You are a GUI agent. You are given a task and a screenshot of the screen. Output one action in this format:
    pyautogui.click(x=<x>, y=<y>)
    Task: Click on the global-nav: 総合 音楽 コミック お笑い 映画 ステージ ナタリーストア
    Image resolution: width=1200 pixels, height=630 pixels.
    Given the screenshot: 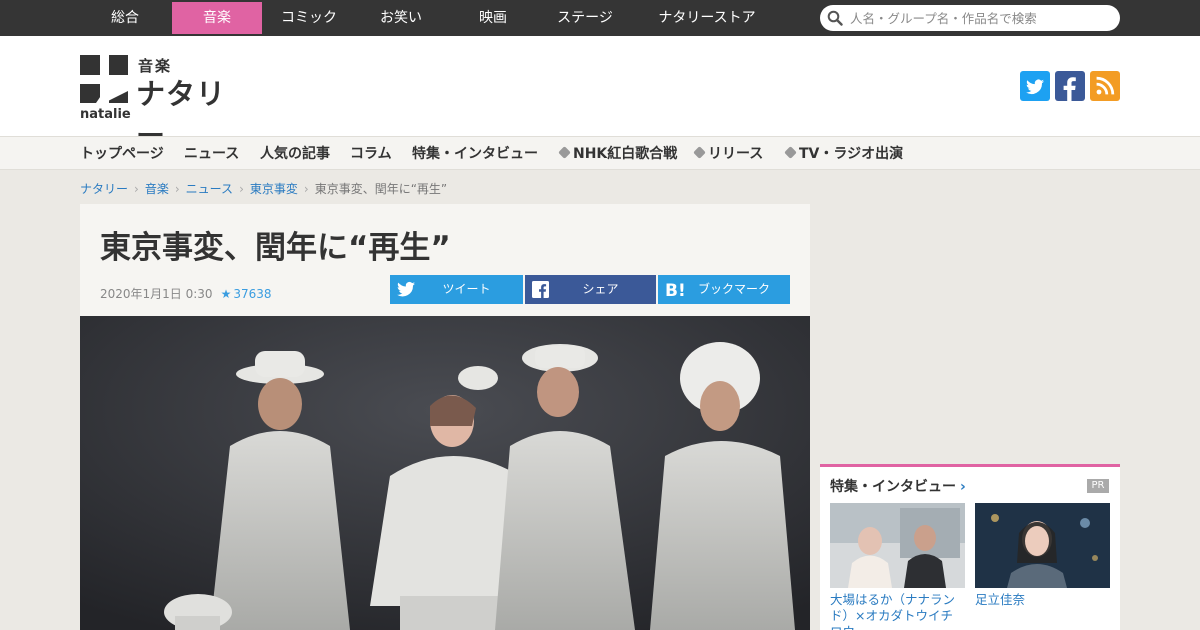 What is the action you would take?
    pyautogui.click(x=600, y=18)
    